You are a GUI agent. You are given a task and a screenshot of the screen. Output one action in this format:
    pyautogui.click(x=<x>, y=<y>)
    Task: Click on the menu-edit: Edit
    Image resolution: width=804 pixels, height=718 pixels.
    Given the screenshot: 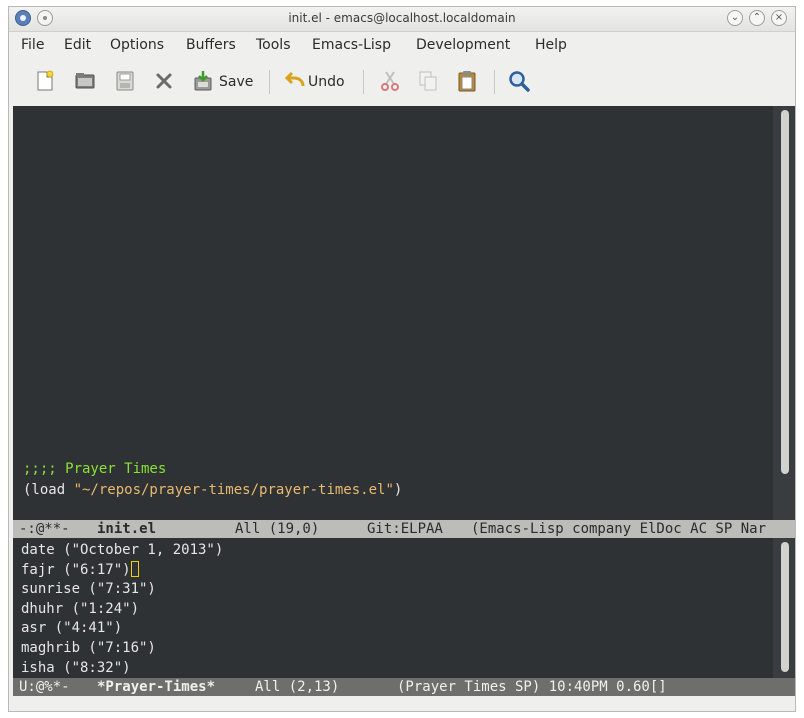 What is the action you would take?
    pyautogui.click(x=77, y=45)
    